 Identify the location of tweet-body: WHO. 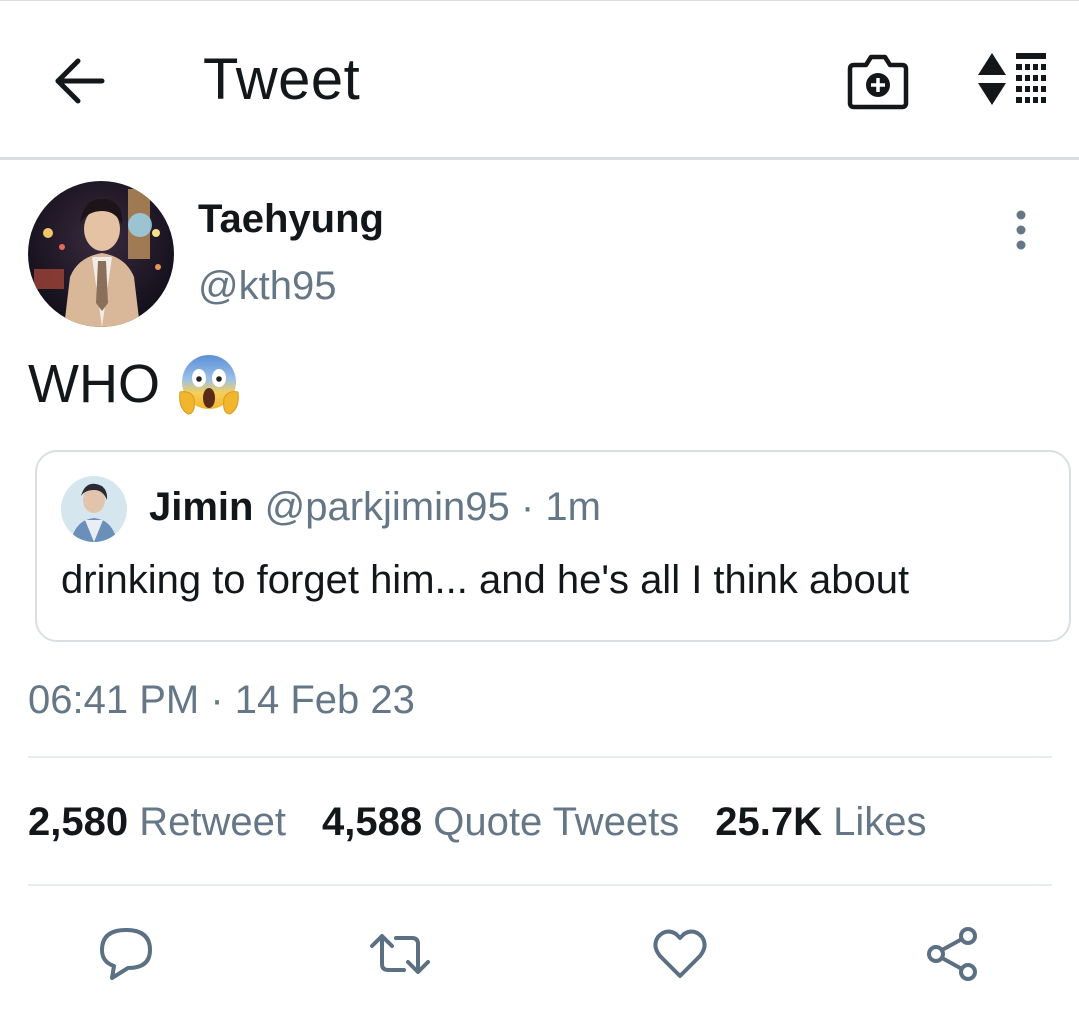
(134, 384).